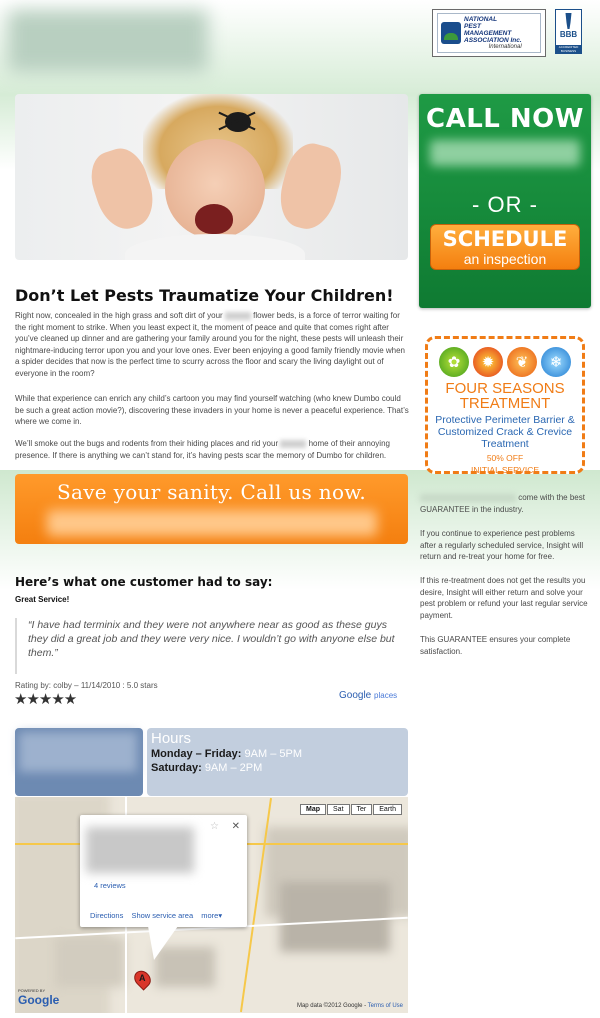  I want to click on phone-number-blurred, so click(505, 153).